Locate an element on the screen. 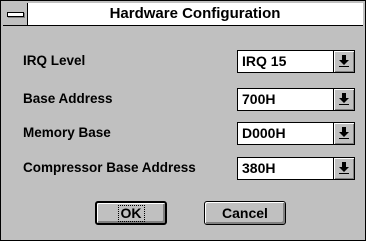 The width and height of the screenshot is (366, 241). irq-level-select: IRQ 15 is located at coordinates (296, 61).